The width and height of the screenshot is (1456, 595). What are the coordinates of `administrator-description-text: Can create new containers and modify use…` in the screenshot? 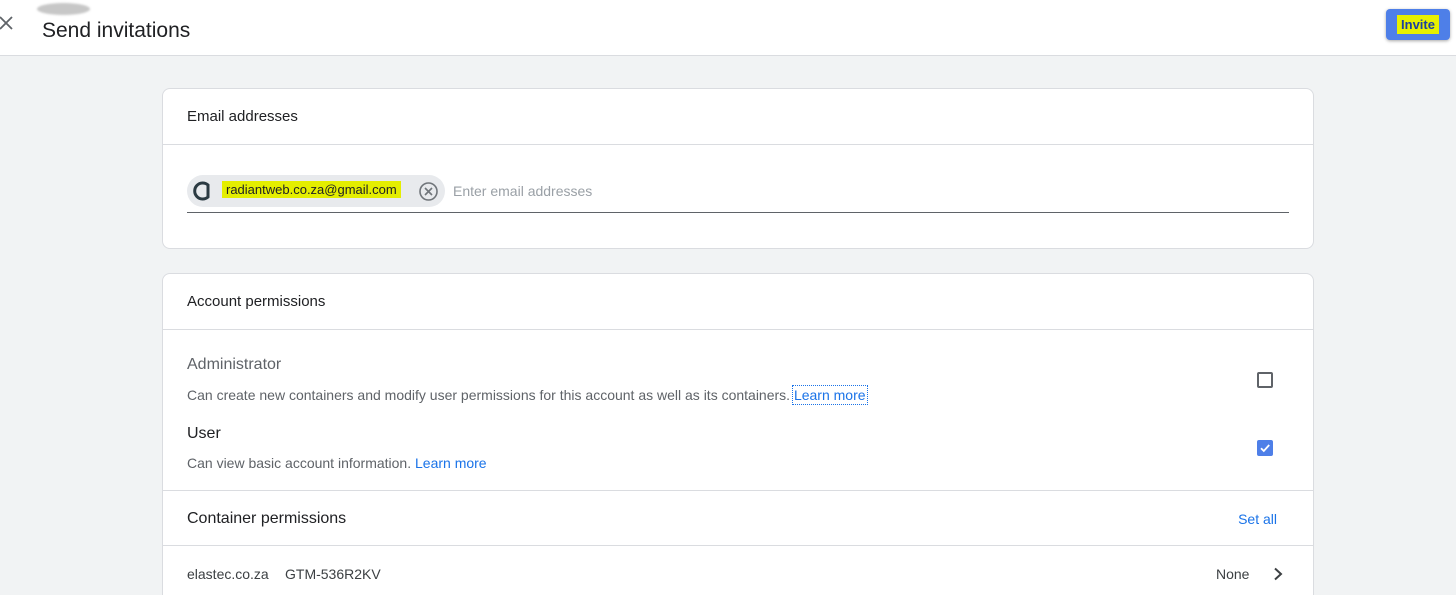 It's located at (489, 395).